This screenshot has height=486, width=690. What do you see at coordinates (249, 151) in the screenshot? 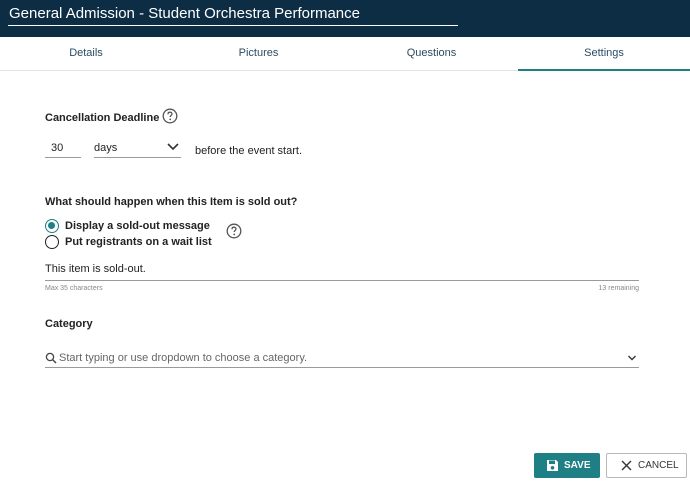
I see `deadline-suffix-text: before the event start.` at bounding box center [249, 151].